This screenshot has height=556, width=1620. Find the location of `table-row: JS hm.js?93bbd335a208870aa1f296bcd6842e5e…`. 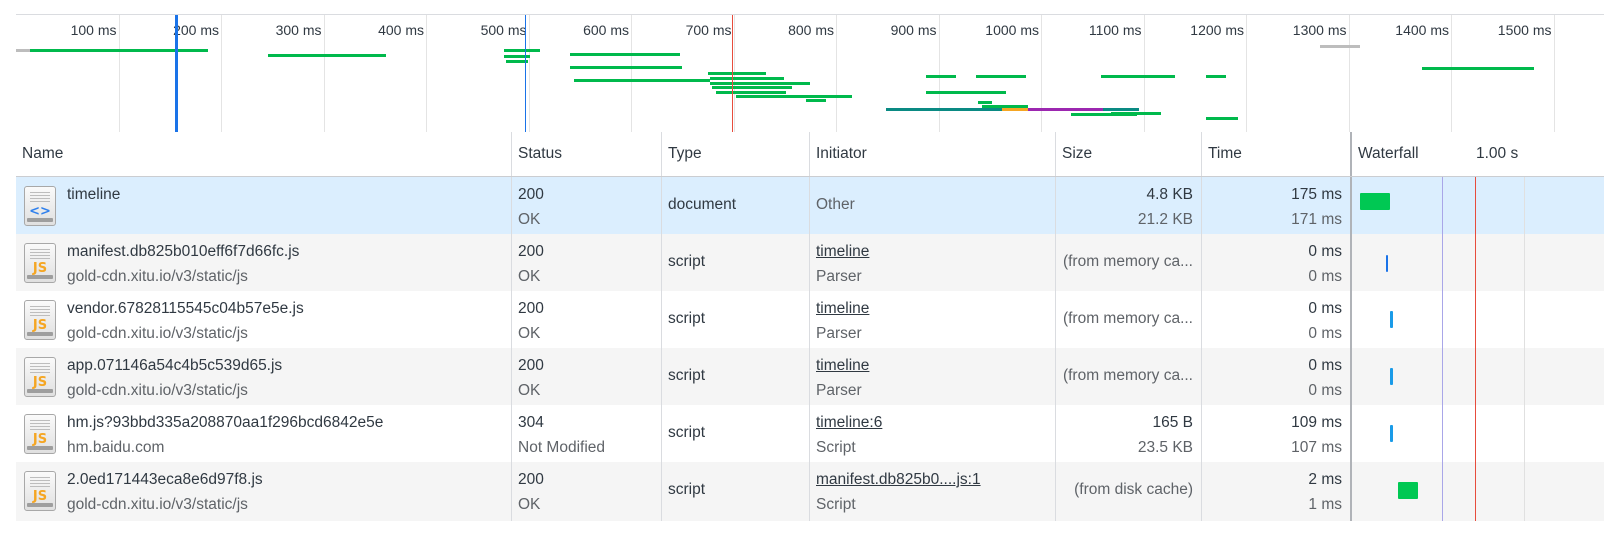

table-row: JS hm.js?93bbd335a208870aa1f296bcd6842e5e… is located at coordinates (810, 434).